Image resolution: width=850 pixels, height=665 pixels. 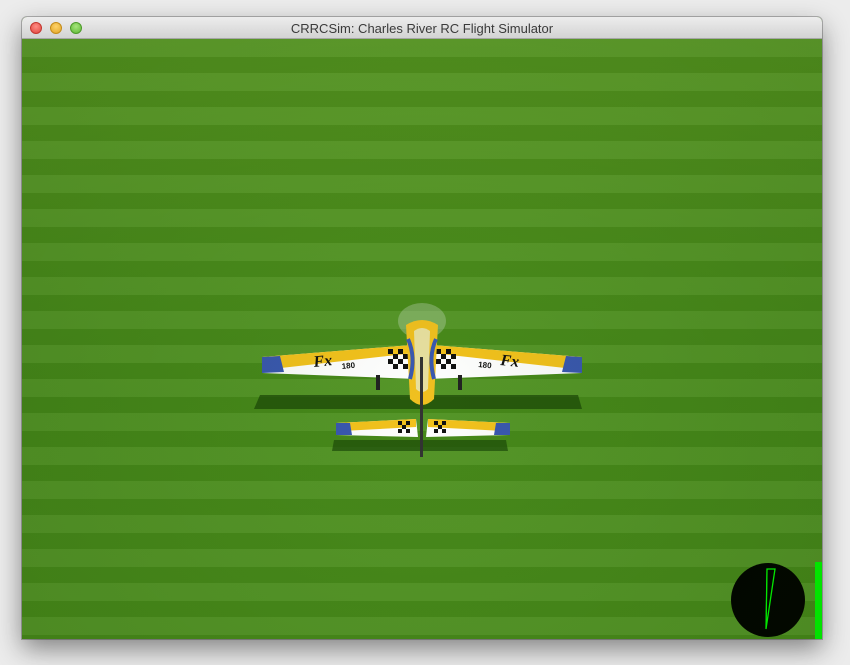 I want to click on left-wing-logo: Fx, so click(x=322, y=361).